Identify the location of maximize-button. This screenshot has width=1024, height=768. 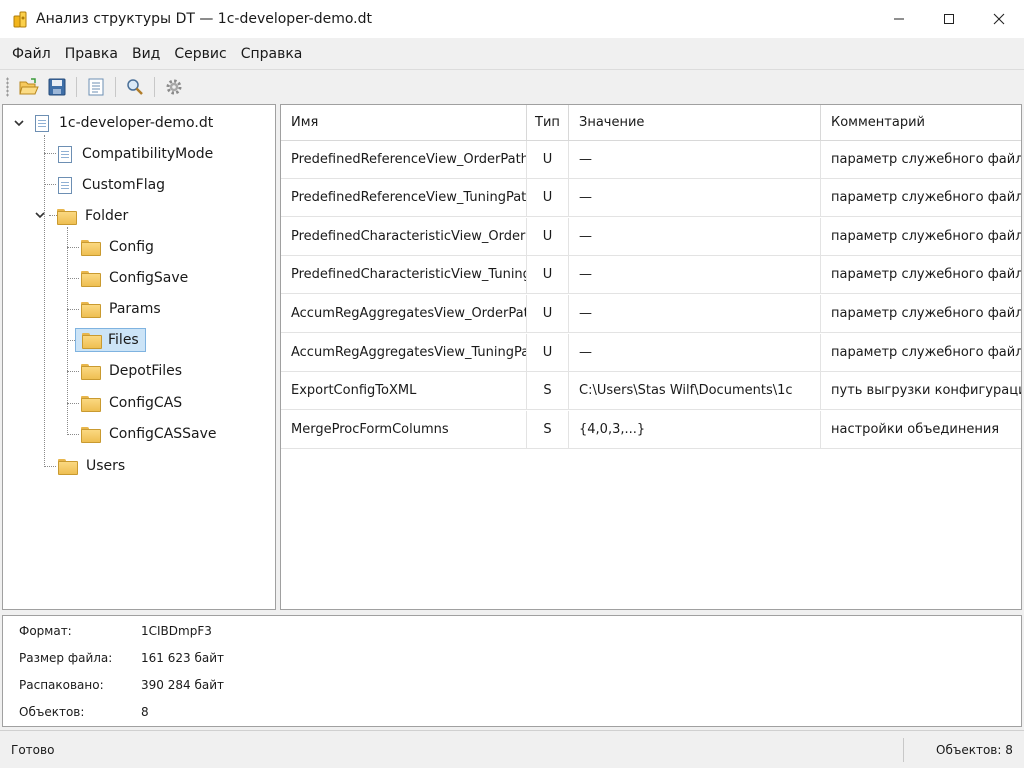
(949, 19).